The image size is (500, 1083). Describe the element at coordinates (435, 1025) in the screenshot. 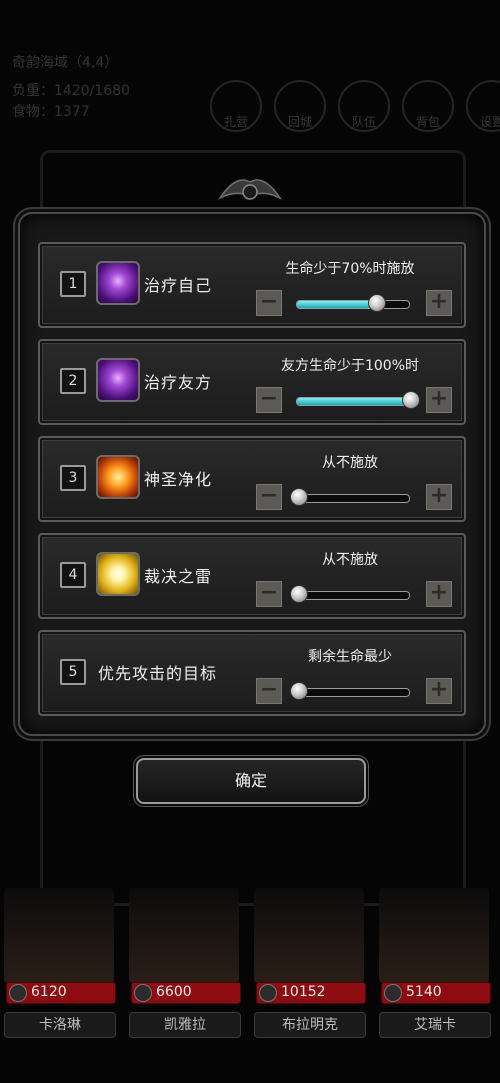

I see `member-name: 艾瑞卡` at that location.